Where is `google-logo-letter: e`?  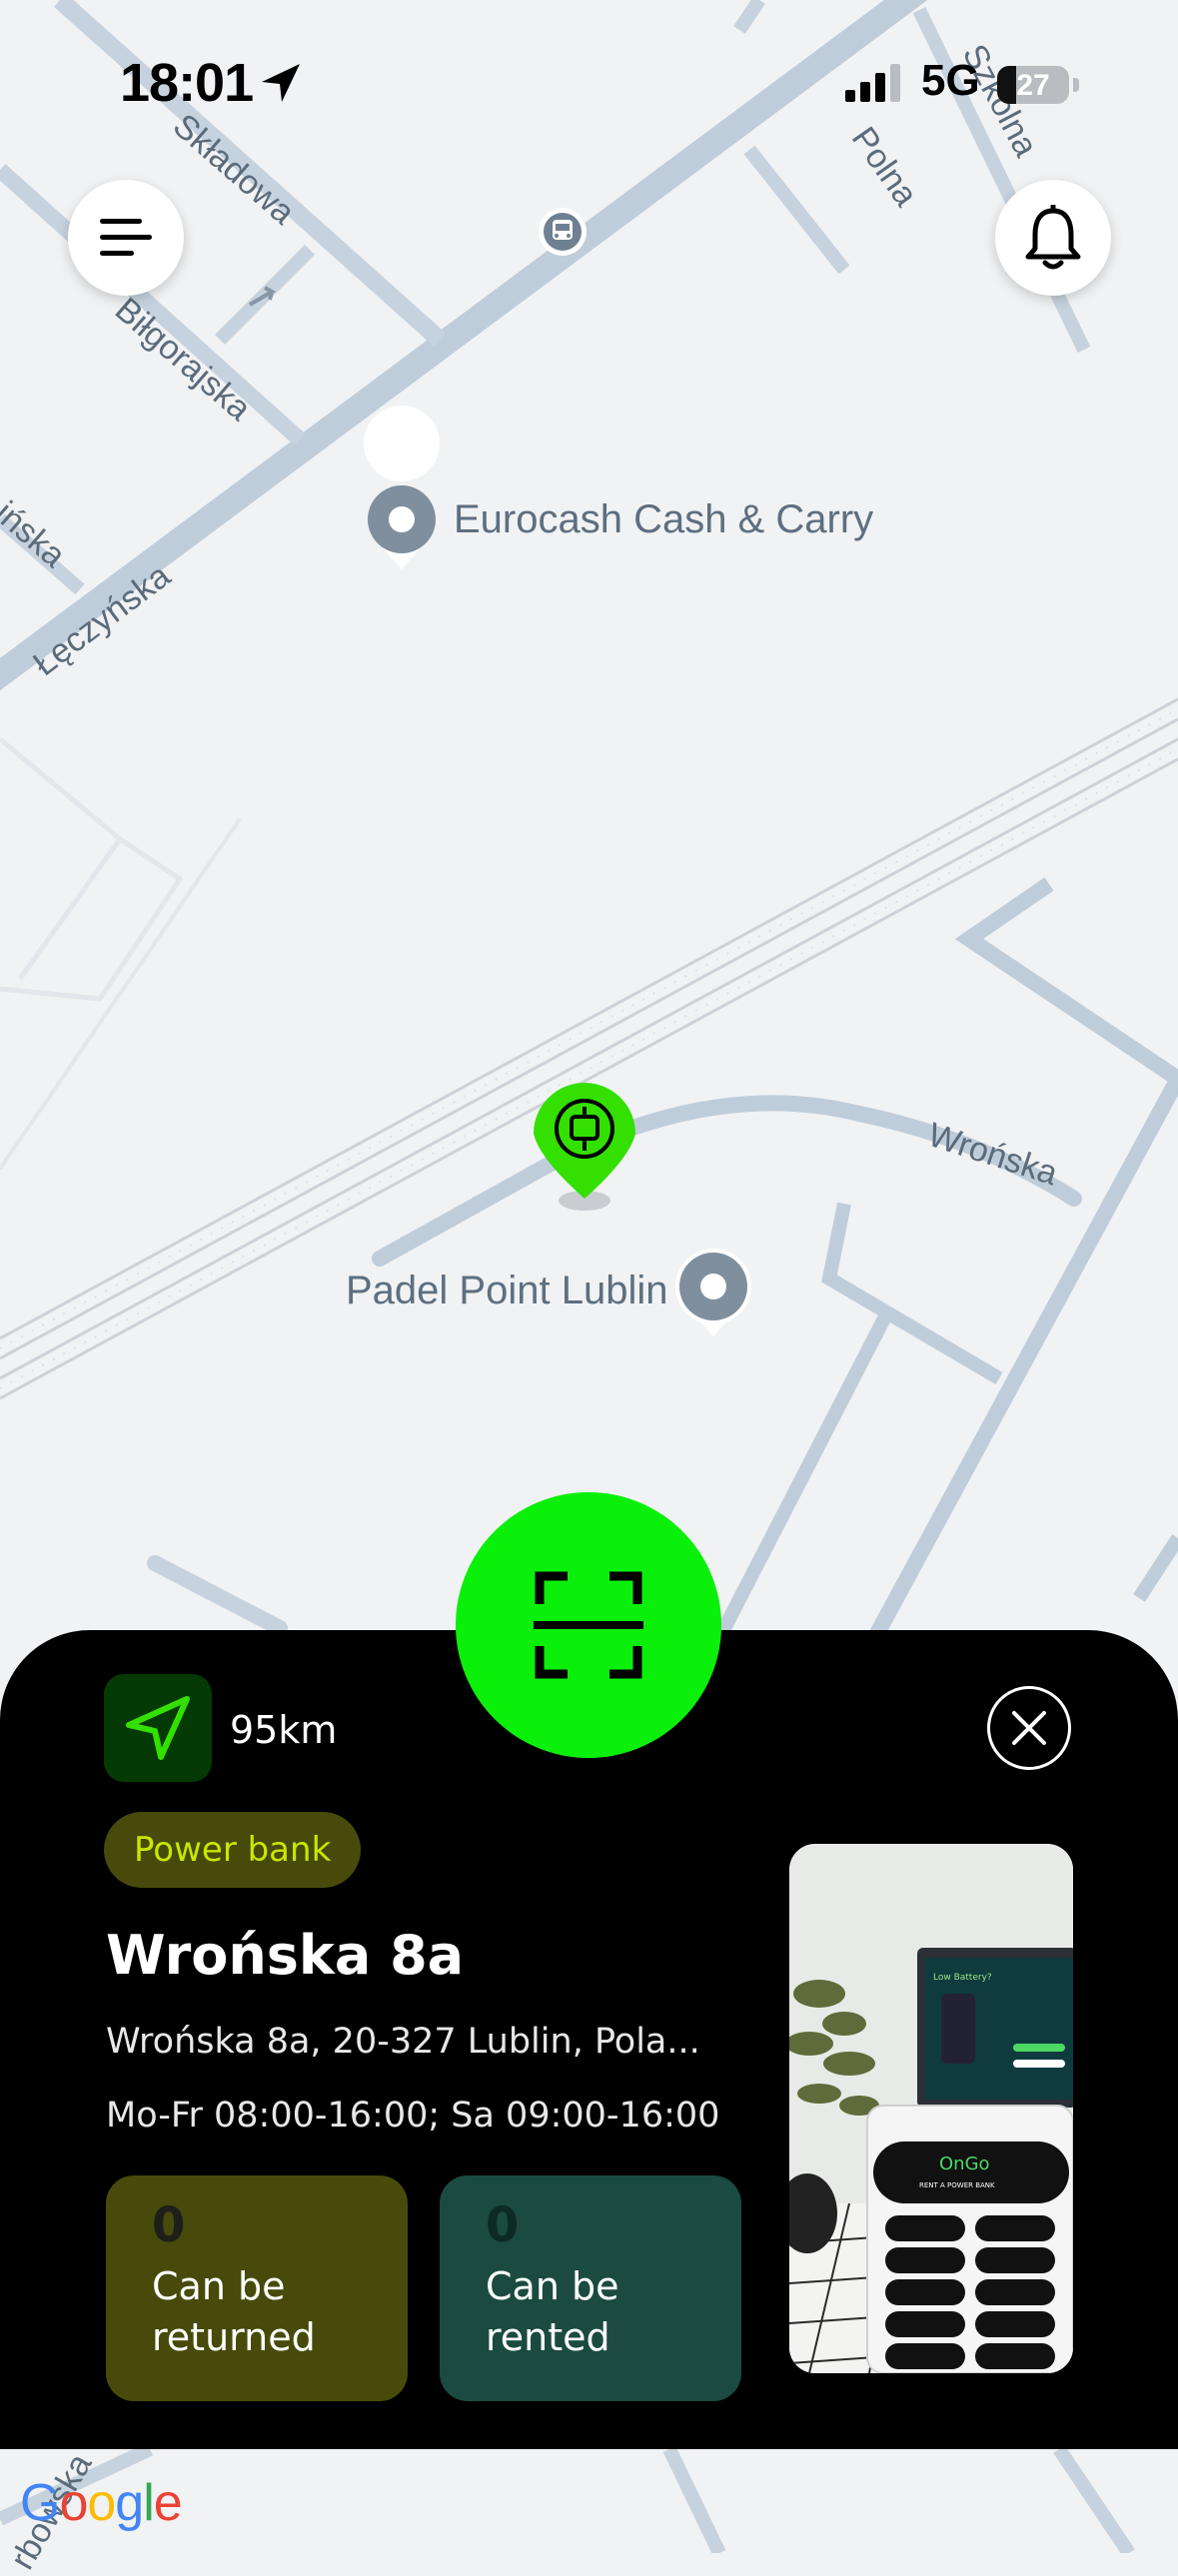
google-logo-letter: e is located at coordinates (168, 2503).